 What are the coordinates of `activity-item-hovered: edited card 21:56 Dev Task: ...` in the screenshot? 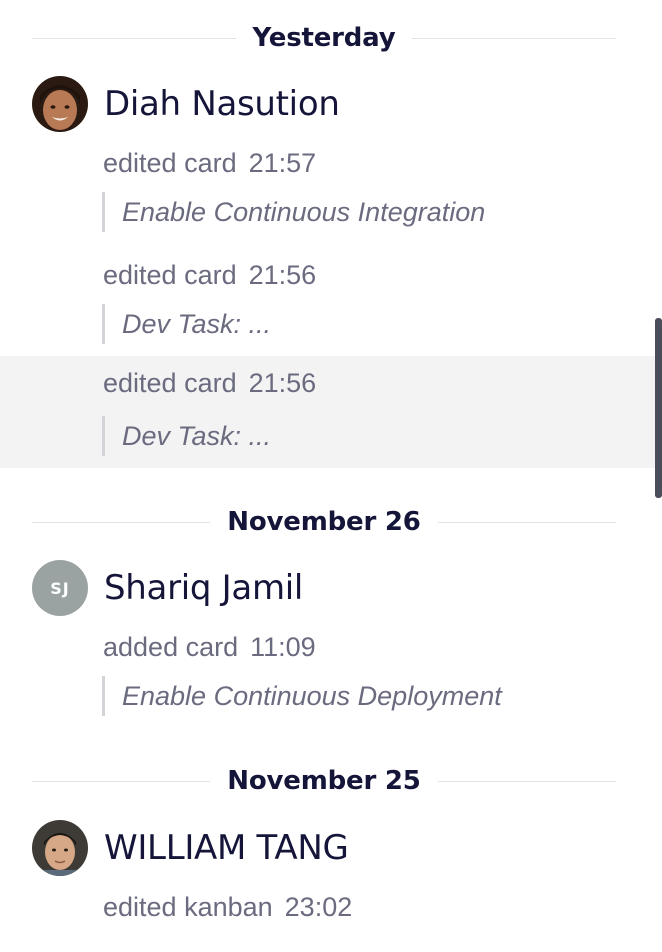 It's located at (327, 412).